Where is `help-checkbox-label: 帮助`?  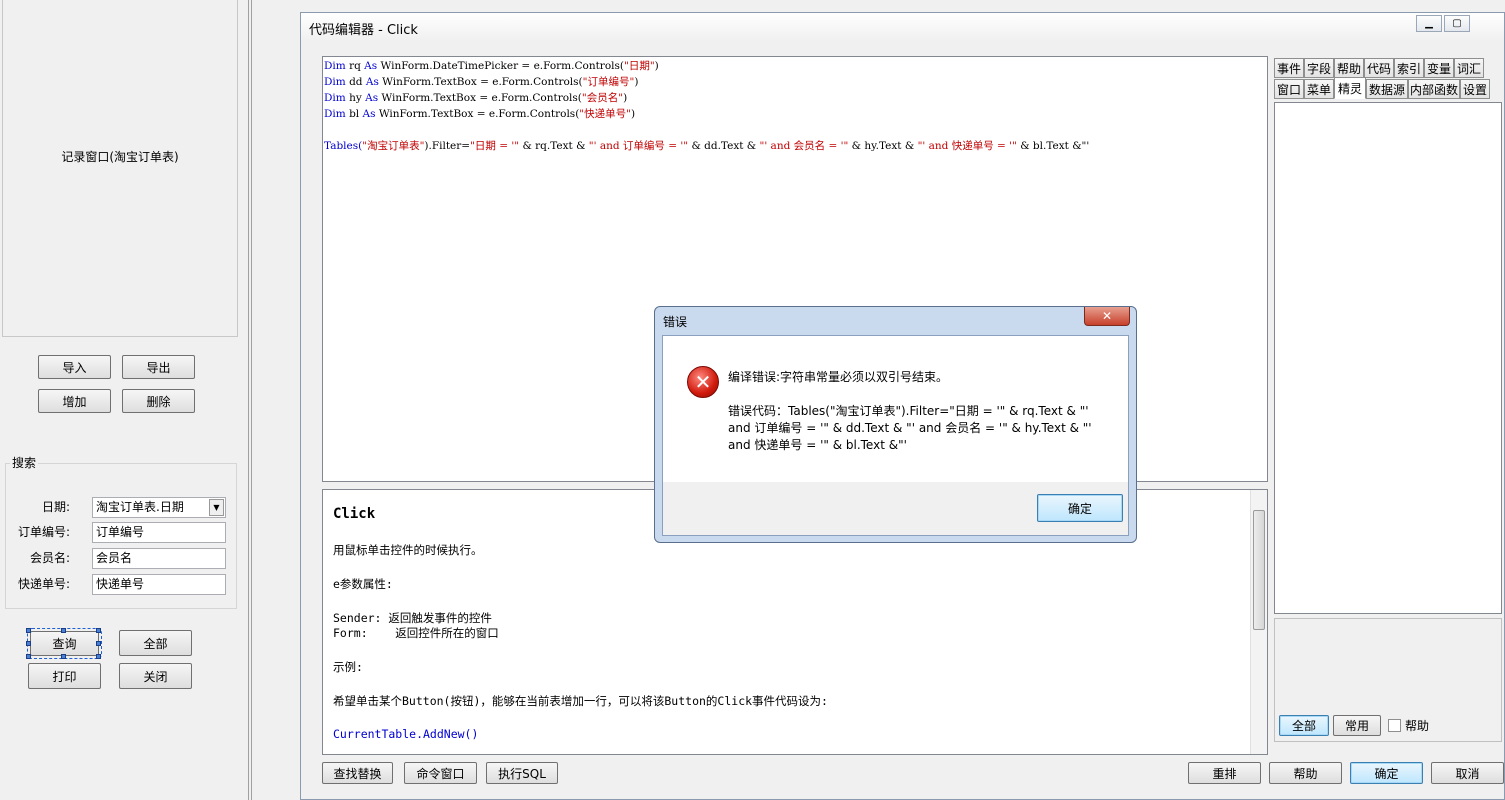 help-checkbox-label: 帮助 is located at coordinates (1417, 726).